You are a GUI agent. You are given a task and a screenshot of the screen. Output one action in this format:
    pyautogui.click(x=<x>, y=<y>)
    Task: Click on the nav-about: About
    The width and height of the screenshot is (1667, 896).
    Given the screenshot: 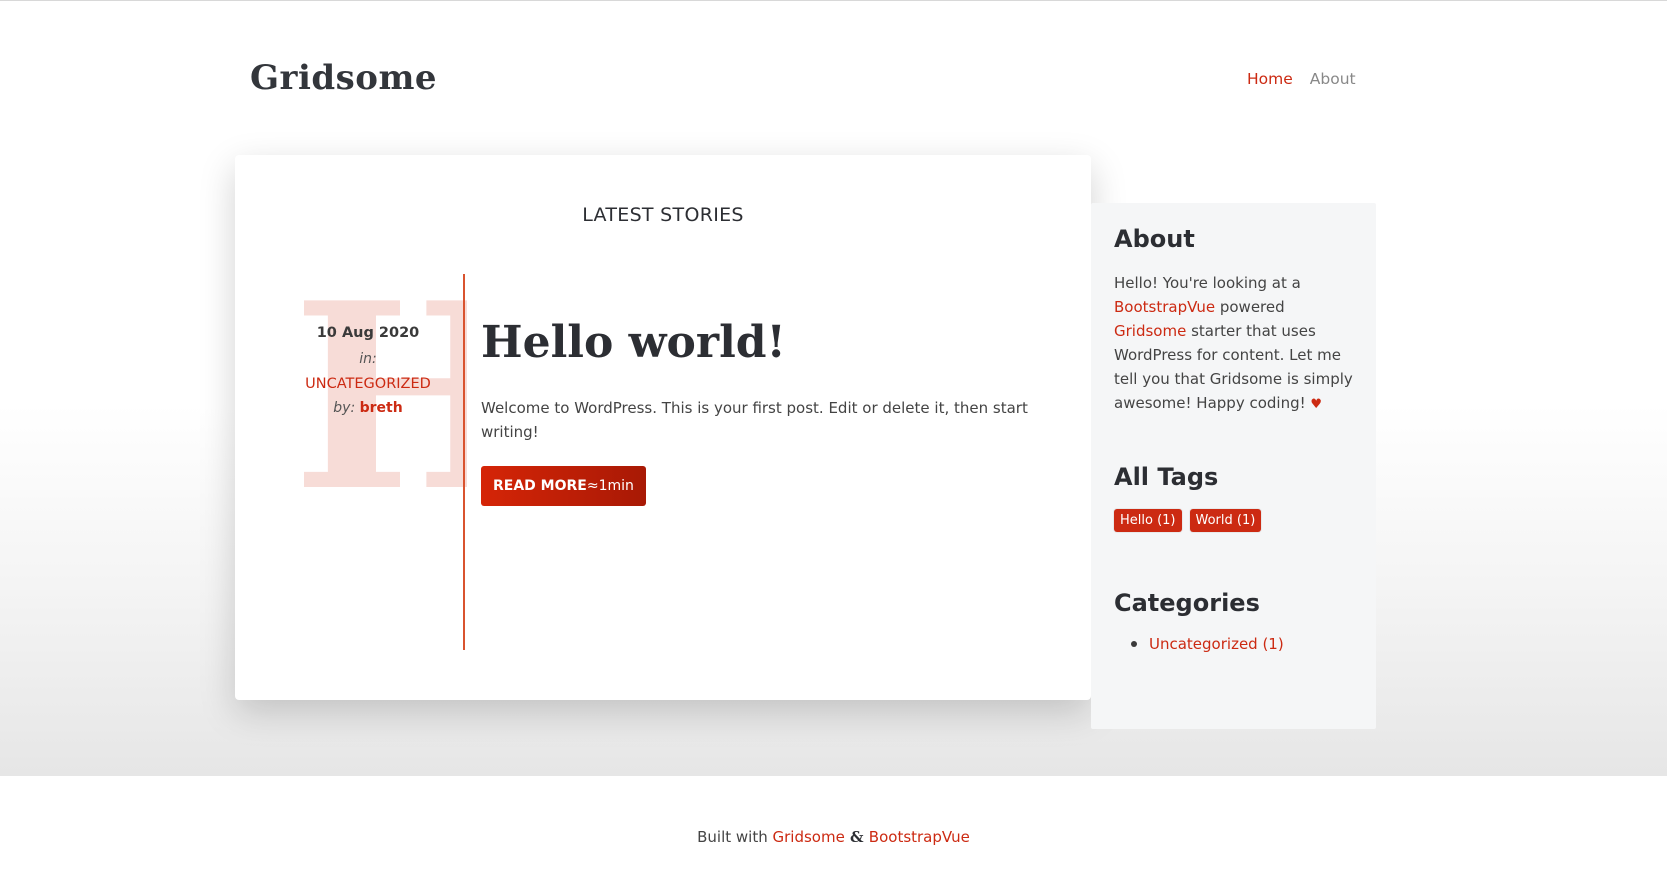 What is the action you would take?
    pyautogui.click(x=1333, y=79)
    